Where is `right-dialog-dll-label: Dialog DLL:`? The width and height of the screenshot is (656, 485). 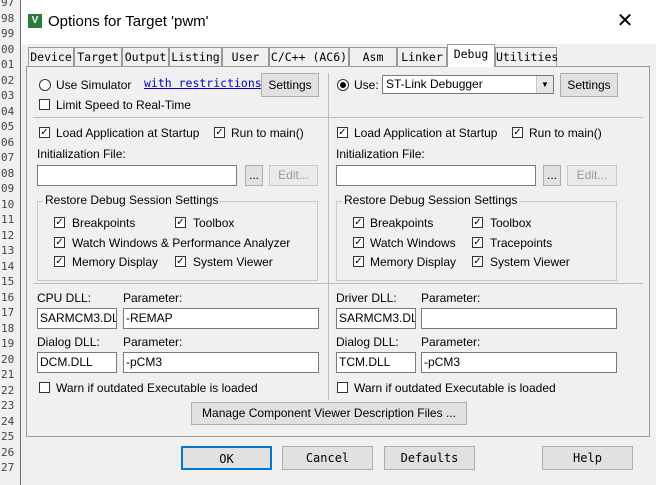 right-dialog-dll-label: Dialog DLL: is located at coordinates (367, 342).